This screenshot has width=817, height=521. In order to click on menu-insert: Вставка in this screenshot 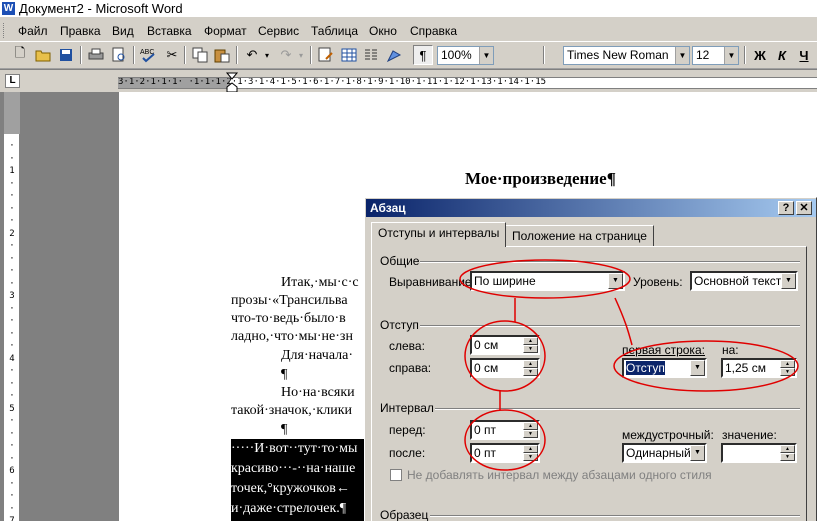, I will do `click(169, 31)`.